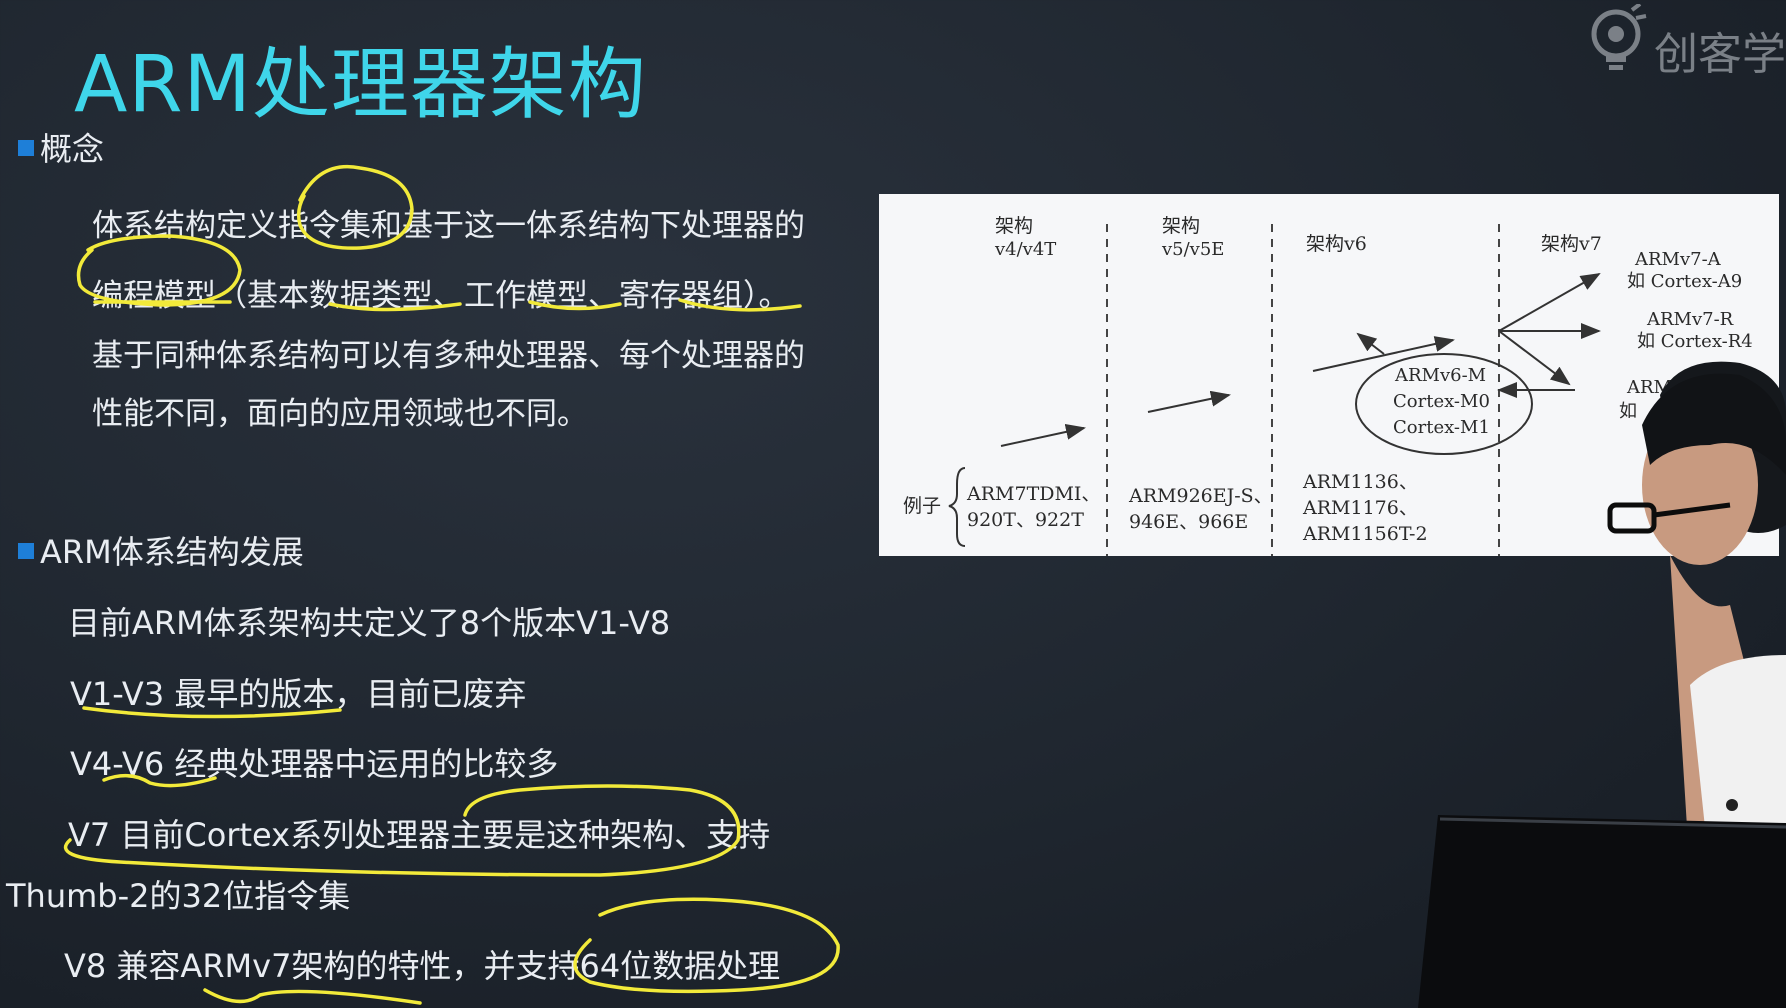 The height and width of the screenshot is (1008, 1786). I want to click on concept-line-2: 编程模型（基本数据类型、工作模型、寄存器组）。, so click(441, 296).